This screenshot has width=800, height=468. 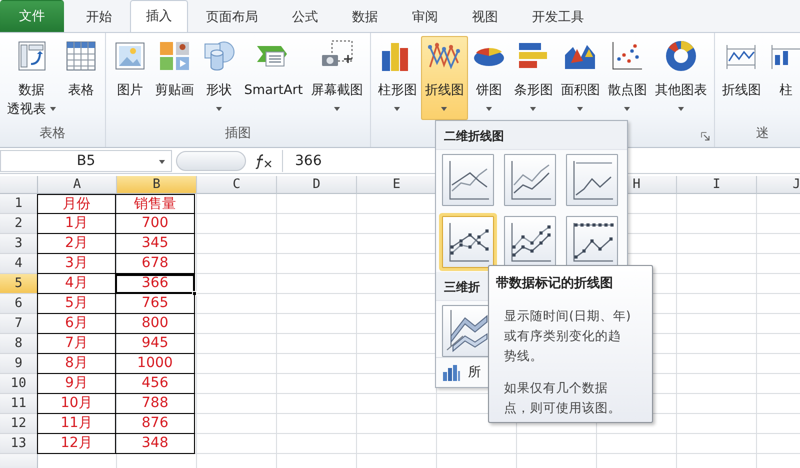 What do you see at coordinates (99, 17) in the screenshot?
I see `ribbon-tab: 开始` at bounding box center [99, 17].